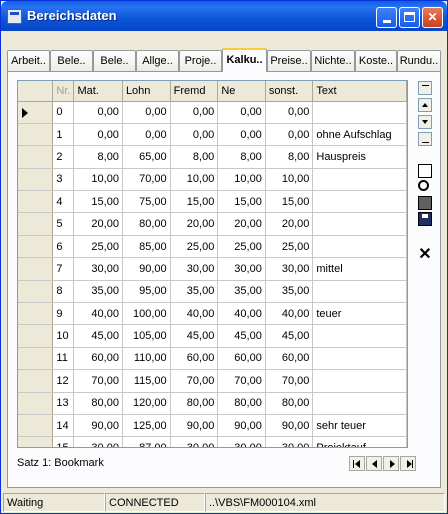  I want to click on cell-text: Hauspreis, so click(359, 157).